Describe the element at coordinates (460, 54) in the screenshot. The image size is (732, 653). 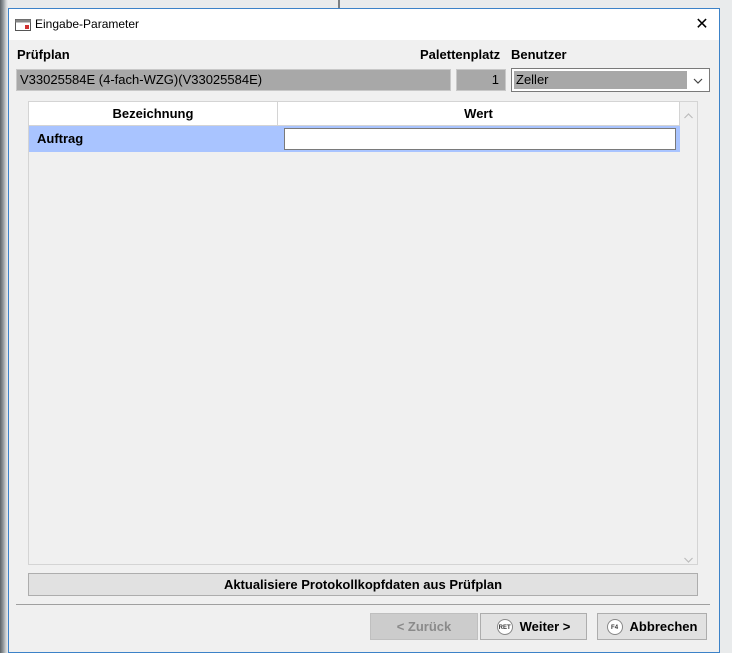
I see `palettenplatz-label: Palettenplatz` at that location.